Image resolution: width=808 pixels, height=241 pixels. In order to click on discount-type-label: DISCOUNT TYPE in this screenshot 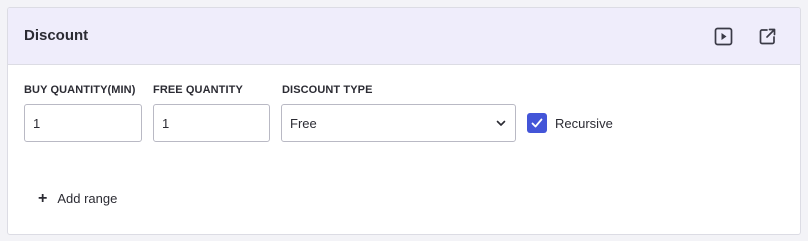, I will do `click(327, 90)`.